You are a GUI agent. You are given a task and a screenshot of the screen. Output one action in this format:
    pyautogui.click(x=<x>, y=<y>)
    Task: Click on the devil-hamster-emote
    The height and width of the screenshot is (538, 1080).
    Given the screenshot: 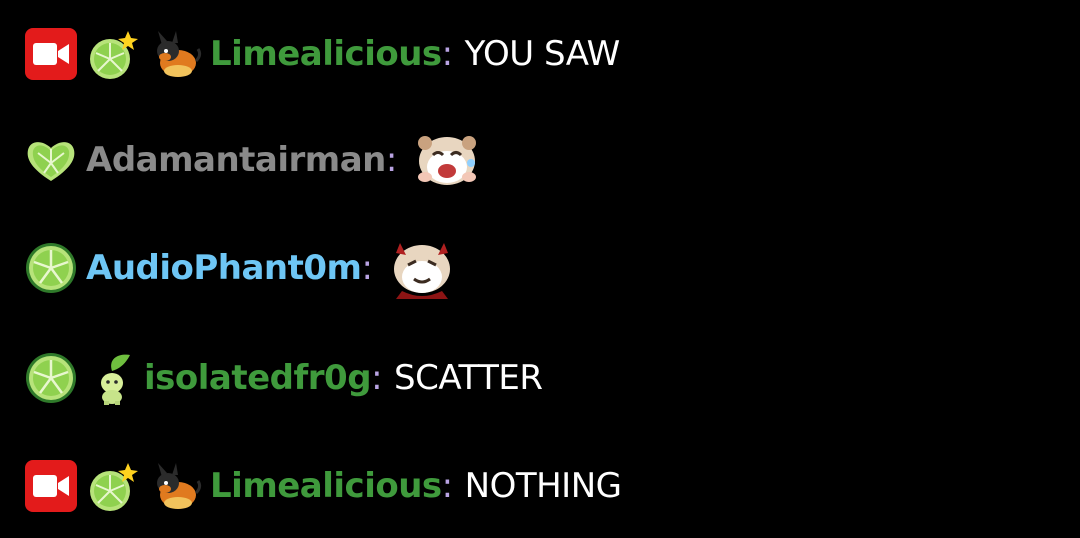 What is the action you would take?
    pyautogui.click(x=422, y=268)
    